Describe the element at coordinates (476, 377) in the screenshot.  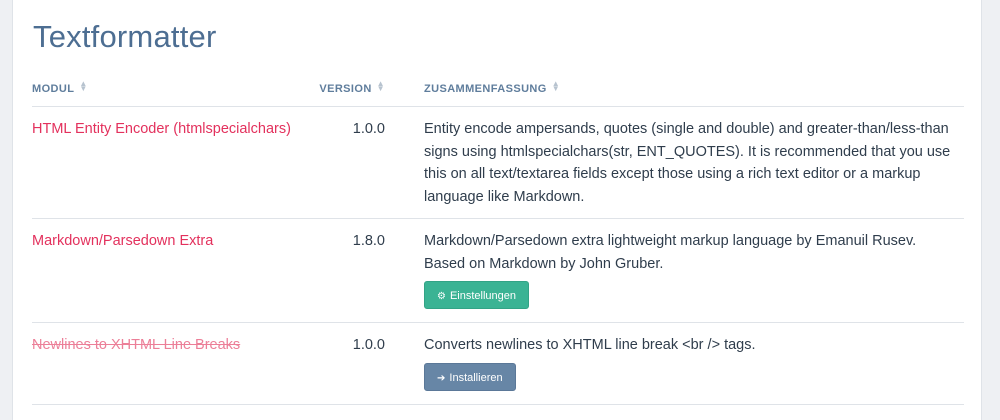
I see `button-label: Installieren` at that location.